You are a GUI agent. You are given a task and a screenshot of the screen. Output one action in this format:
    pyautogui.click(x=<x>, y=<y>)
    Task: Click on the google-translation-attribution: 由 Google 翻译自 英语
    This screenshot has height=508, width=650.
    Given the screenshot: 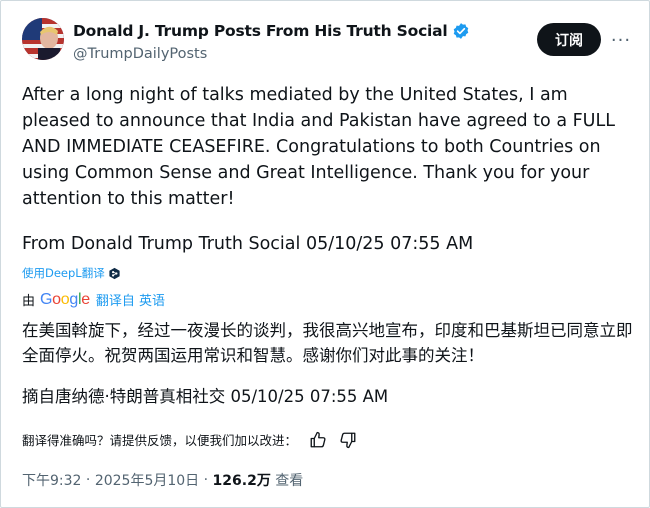 What is the action you would take?
    pyautogui.click(x=93, y=300)
    